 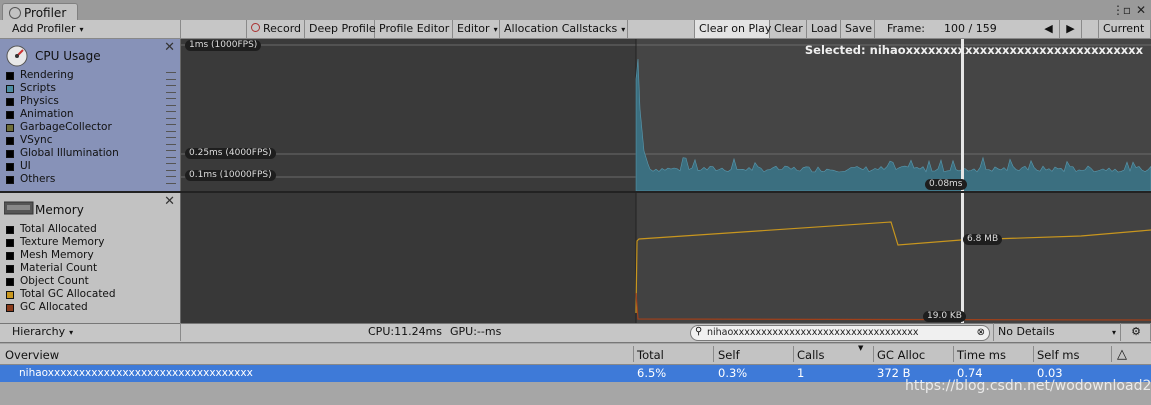 I want to click on view-mode-dropdown: Hierarchy, so click(x=90, y=332).